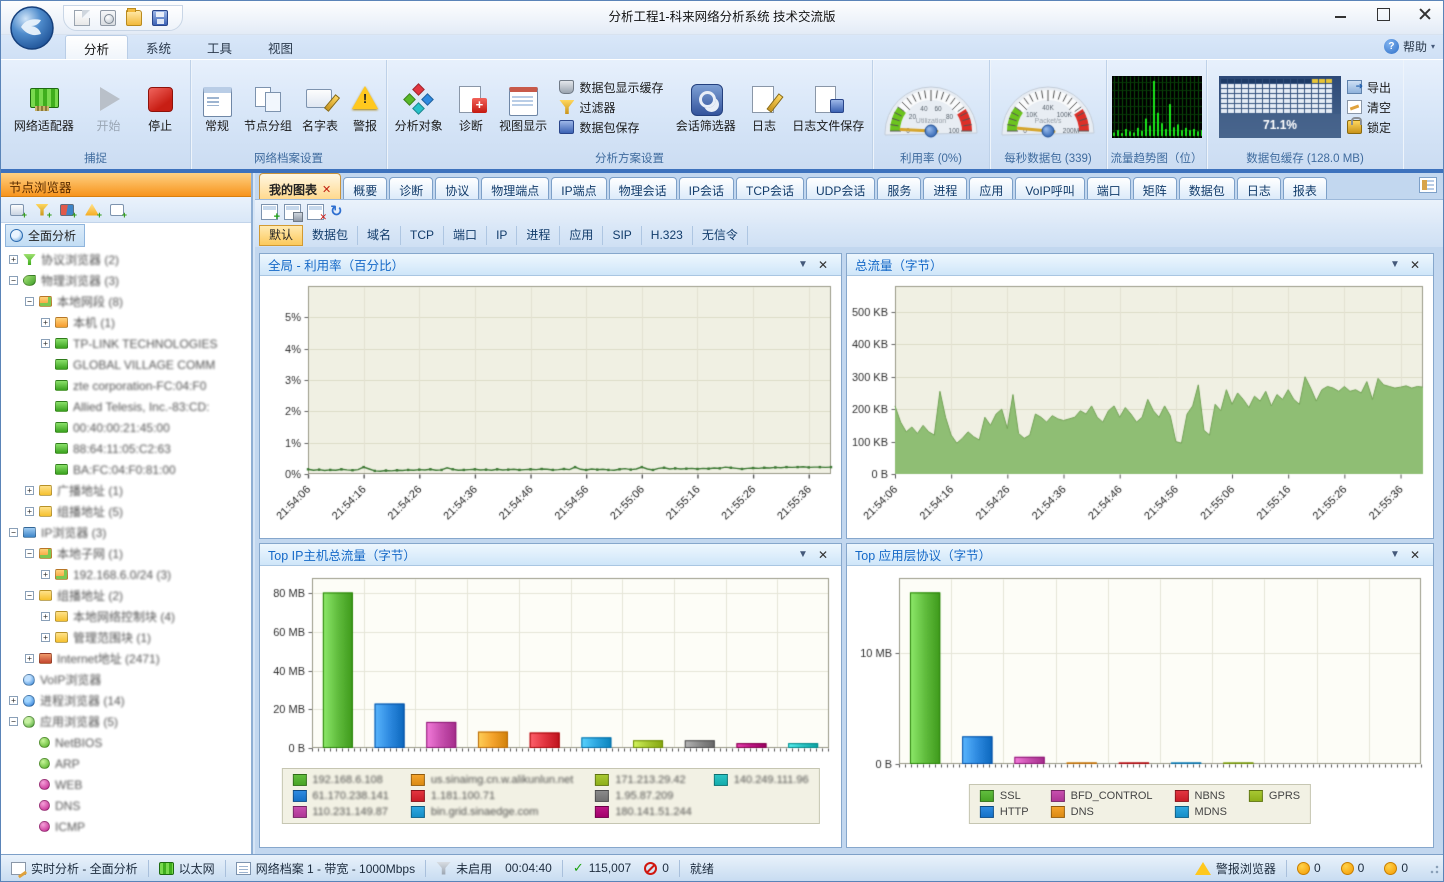  Describe the element at coordinates (109, 107) in the screenshot. I see `start-button: 开始` at that location.